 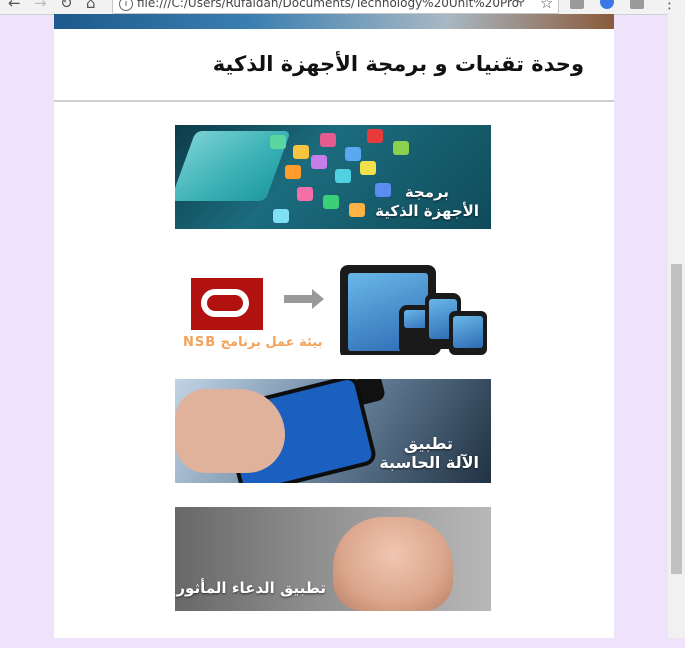 I want to click on tile-caption-line1: تطبيق الدعاء المأثور, so click(x=251, y=588).